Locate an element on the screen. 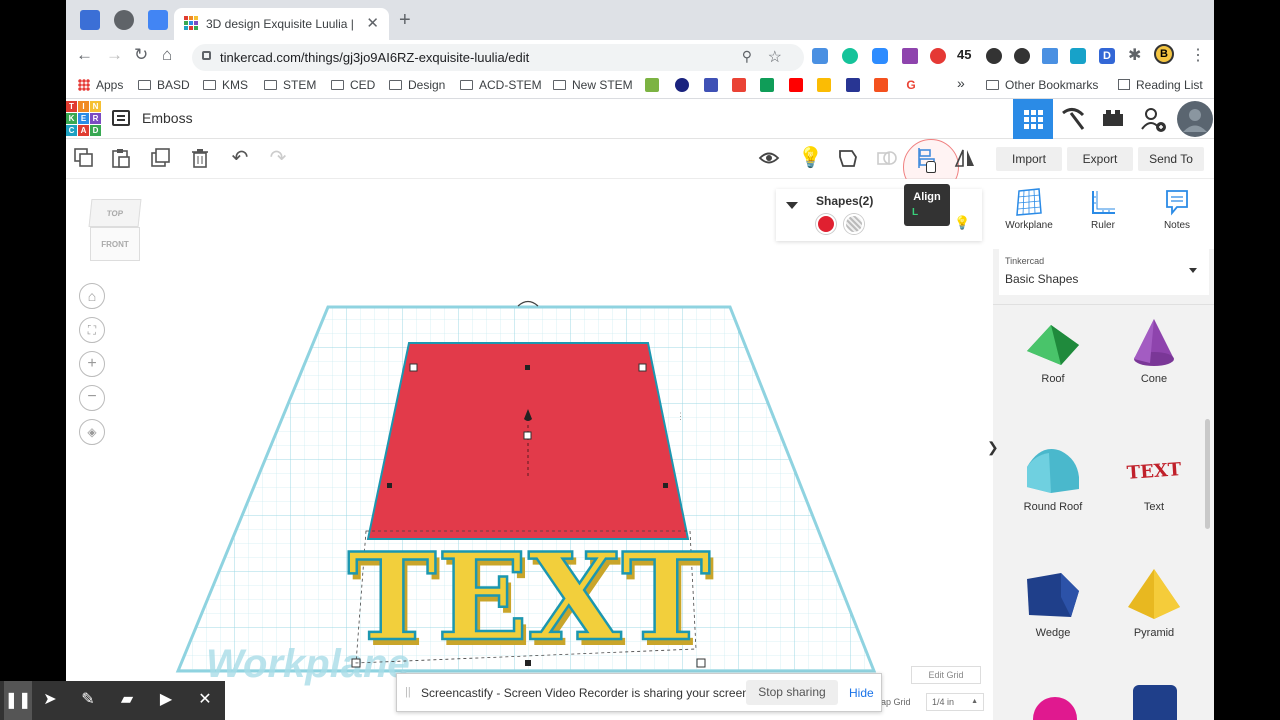 This screenshot has height=720, width=1280. tinkercad-logo: T I N K E R C A D is located at coordinates (84, 119).